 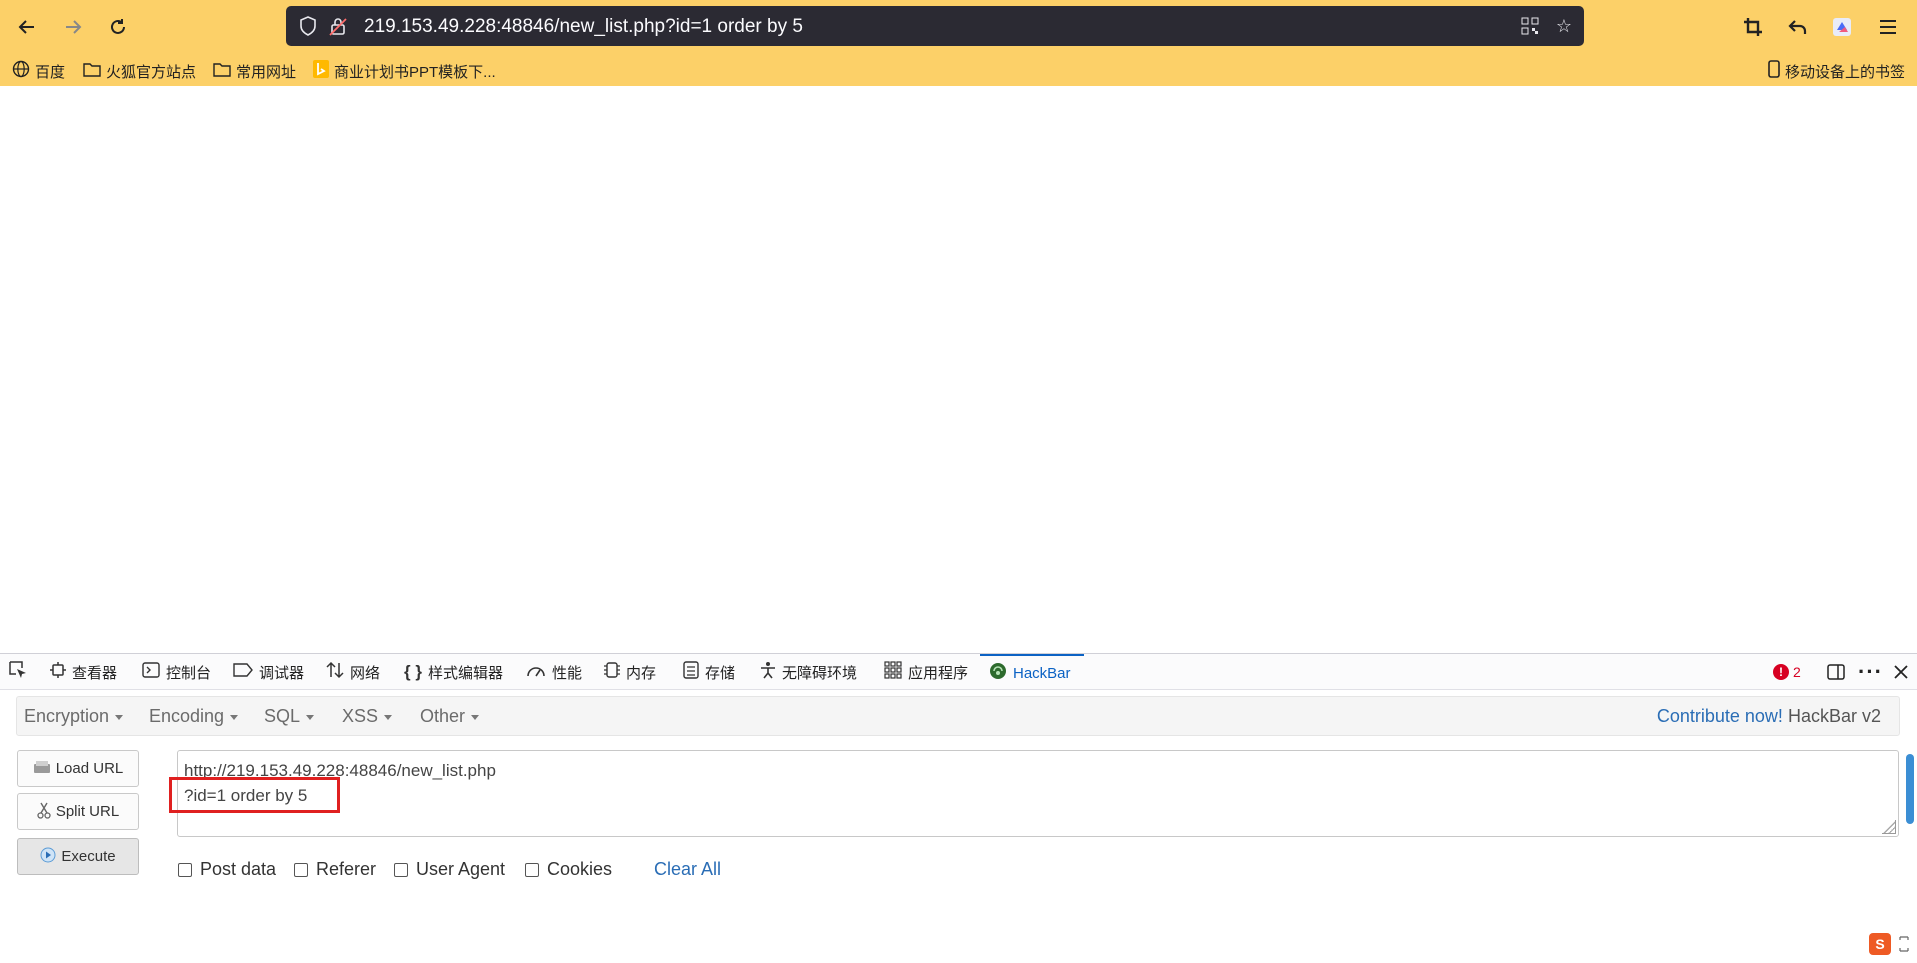 I want to click on menu-hamburger-icon, so click(x=1888, y=27).